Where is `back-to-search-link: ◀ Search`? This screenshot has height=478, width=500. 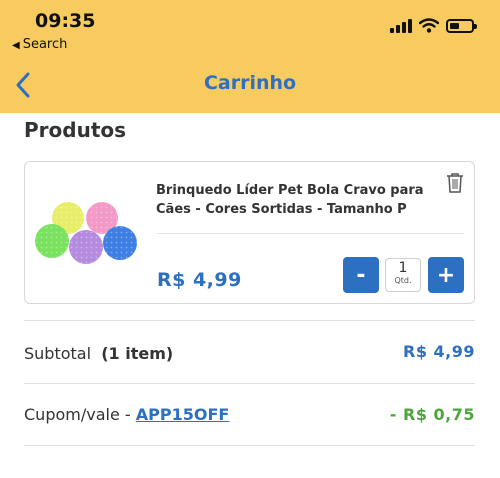
back-to-search-link: ◀ Search is located at coordinates (39, 44).